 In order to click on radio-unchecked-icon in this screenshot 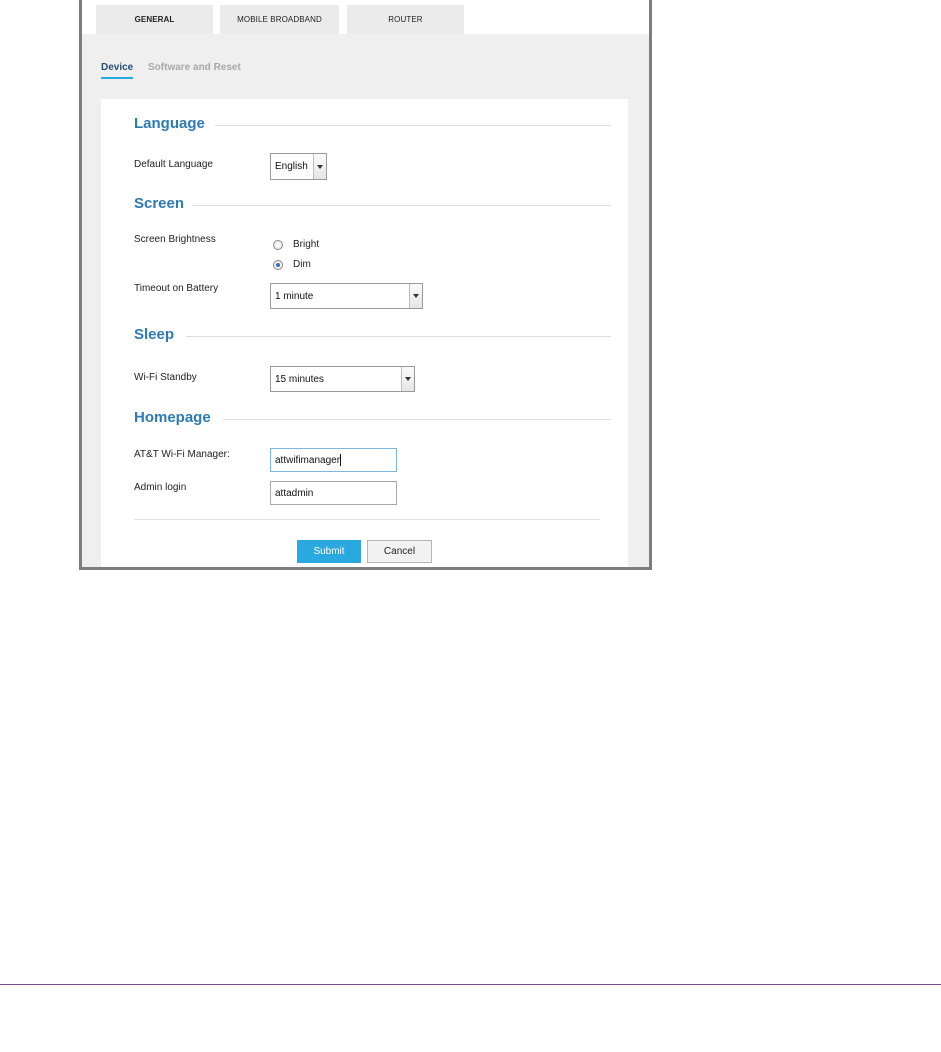, I will do `click(278, 244)`.